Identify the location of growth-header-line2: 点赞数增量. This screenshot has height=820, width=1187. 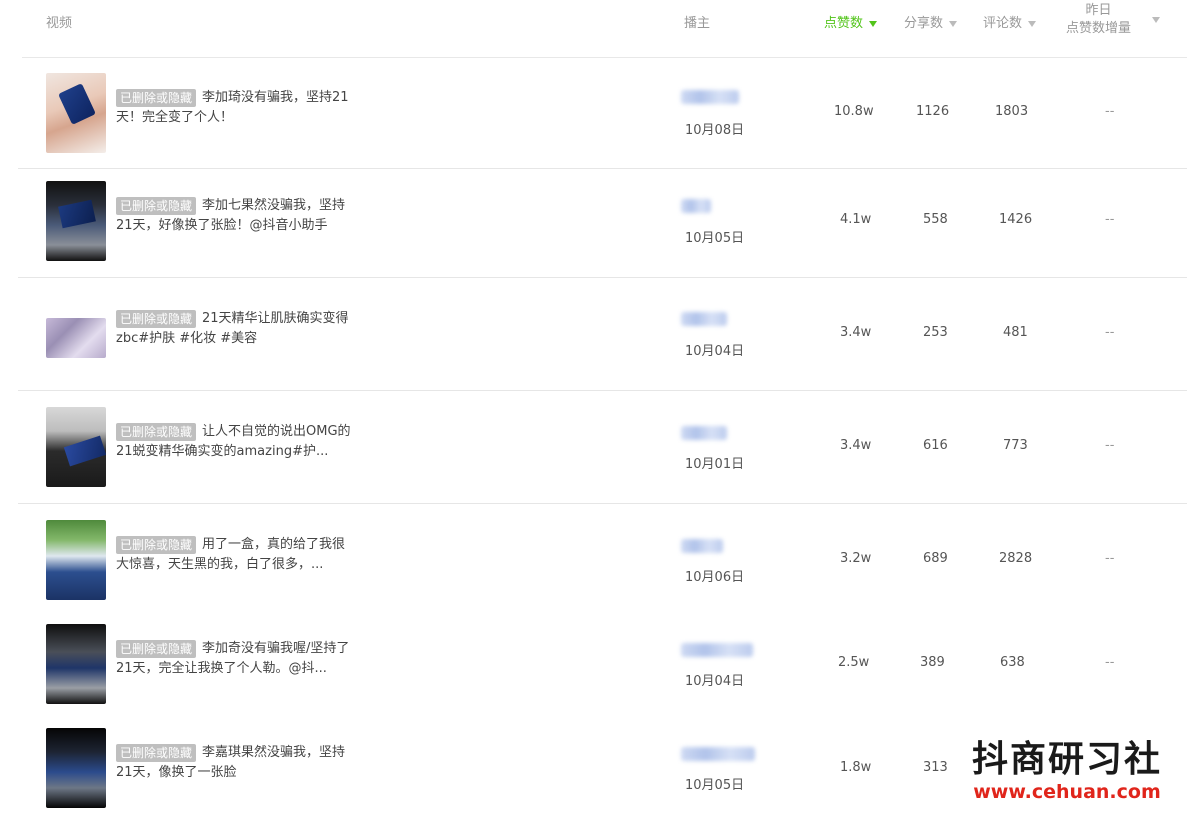
(1099, 28).